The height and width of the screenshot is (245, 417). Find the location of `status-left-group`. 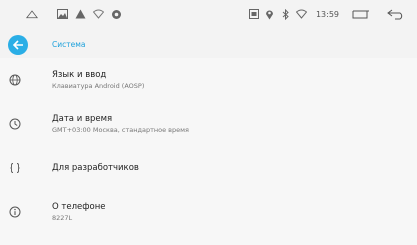

status-left-group is located at coordinates (74, 14).